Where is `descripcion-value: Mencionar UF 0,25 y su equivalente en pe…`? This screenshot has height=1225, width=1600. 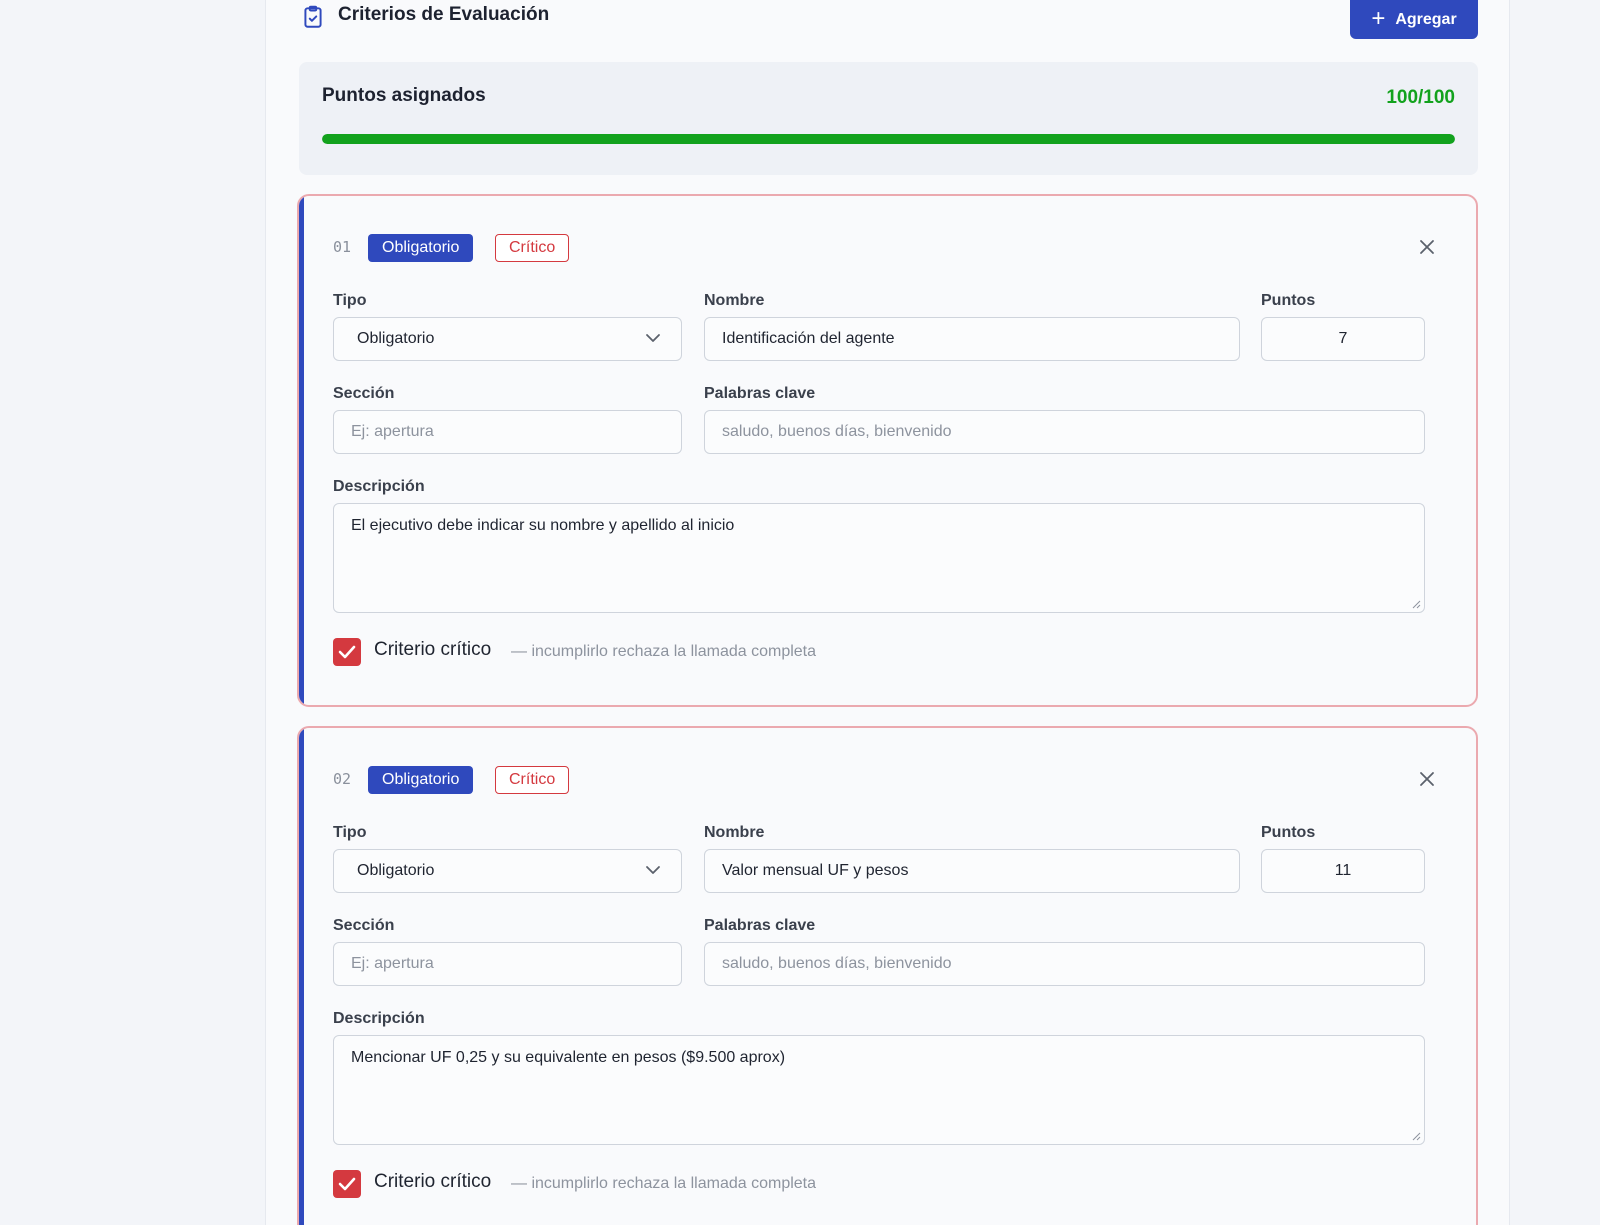 descripcion-value: Mencionar UF 0,25 y su equivalente en pe… is located at coordinates (568, 1057).